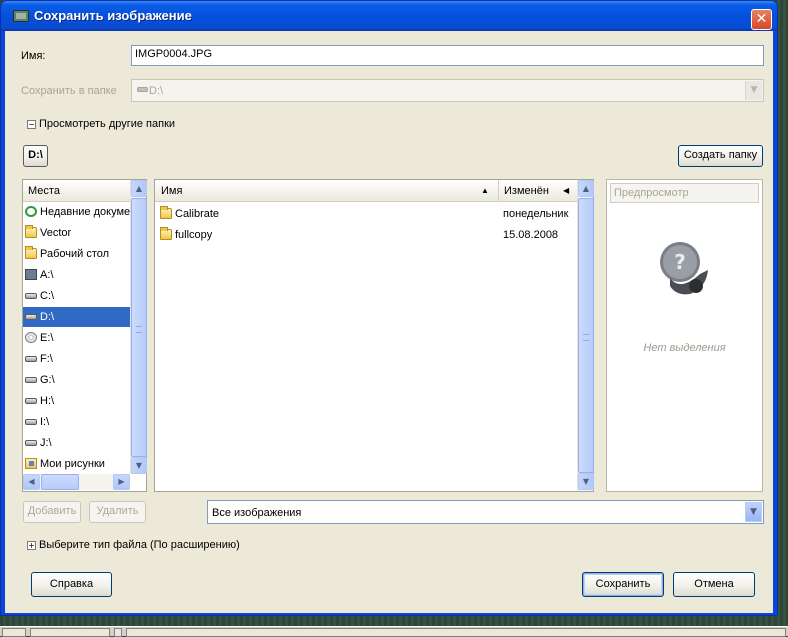 Image resolution: width=788 pixels, height=637 pixels. I want to click on scroll-left-icon: ◀, so click(31, 482).